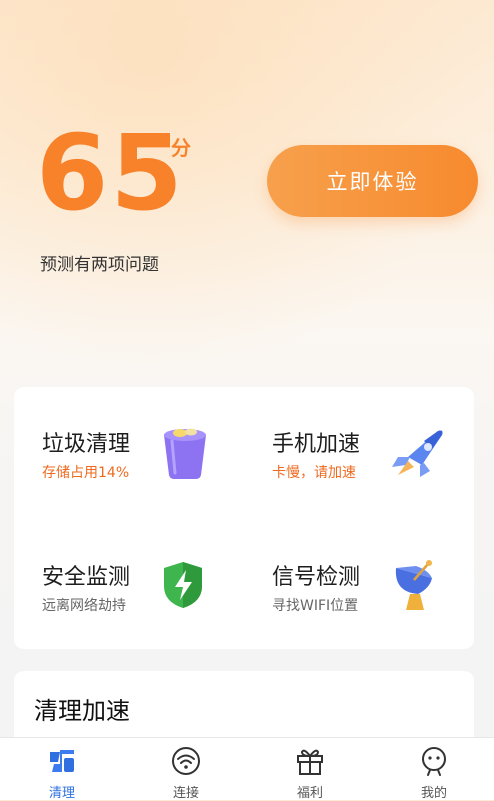 The width and height of the screenshot is (494, 801). Describe the element at coordinates (86, 577) in the screenshot. I see `feature-title: 安全监测` at that location.